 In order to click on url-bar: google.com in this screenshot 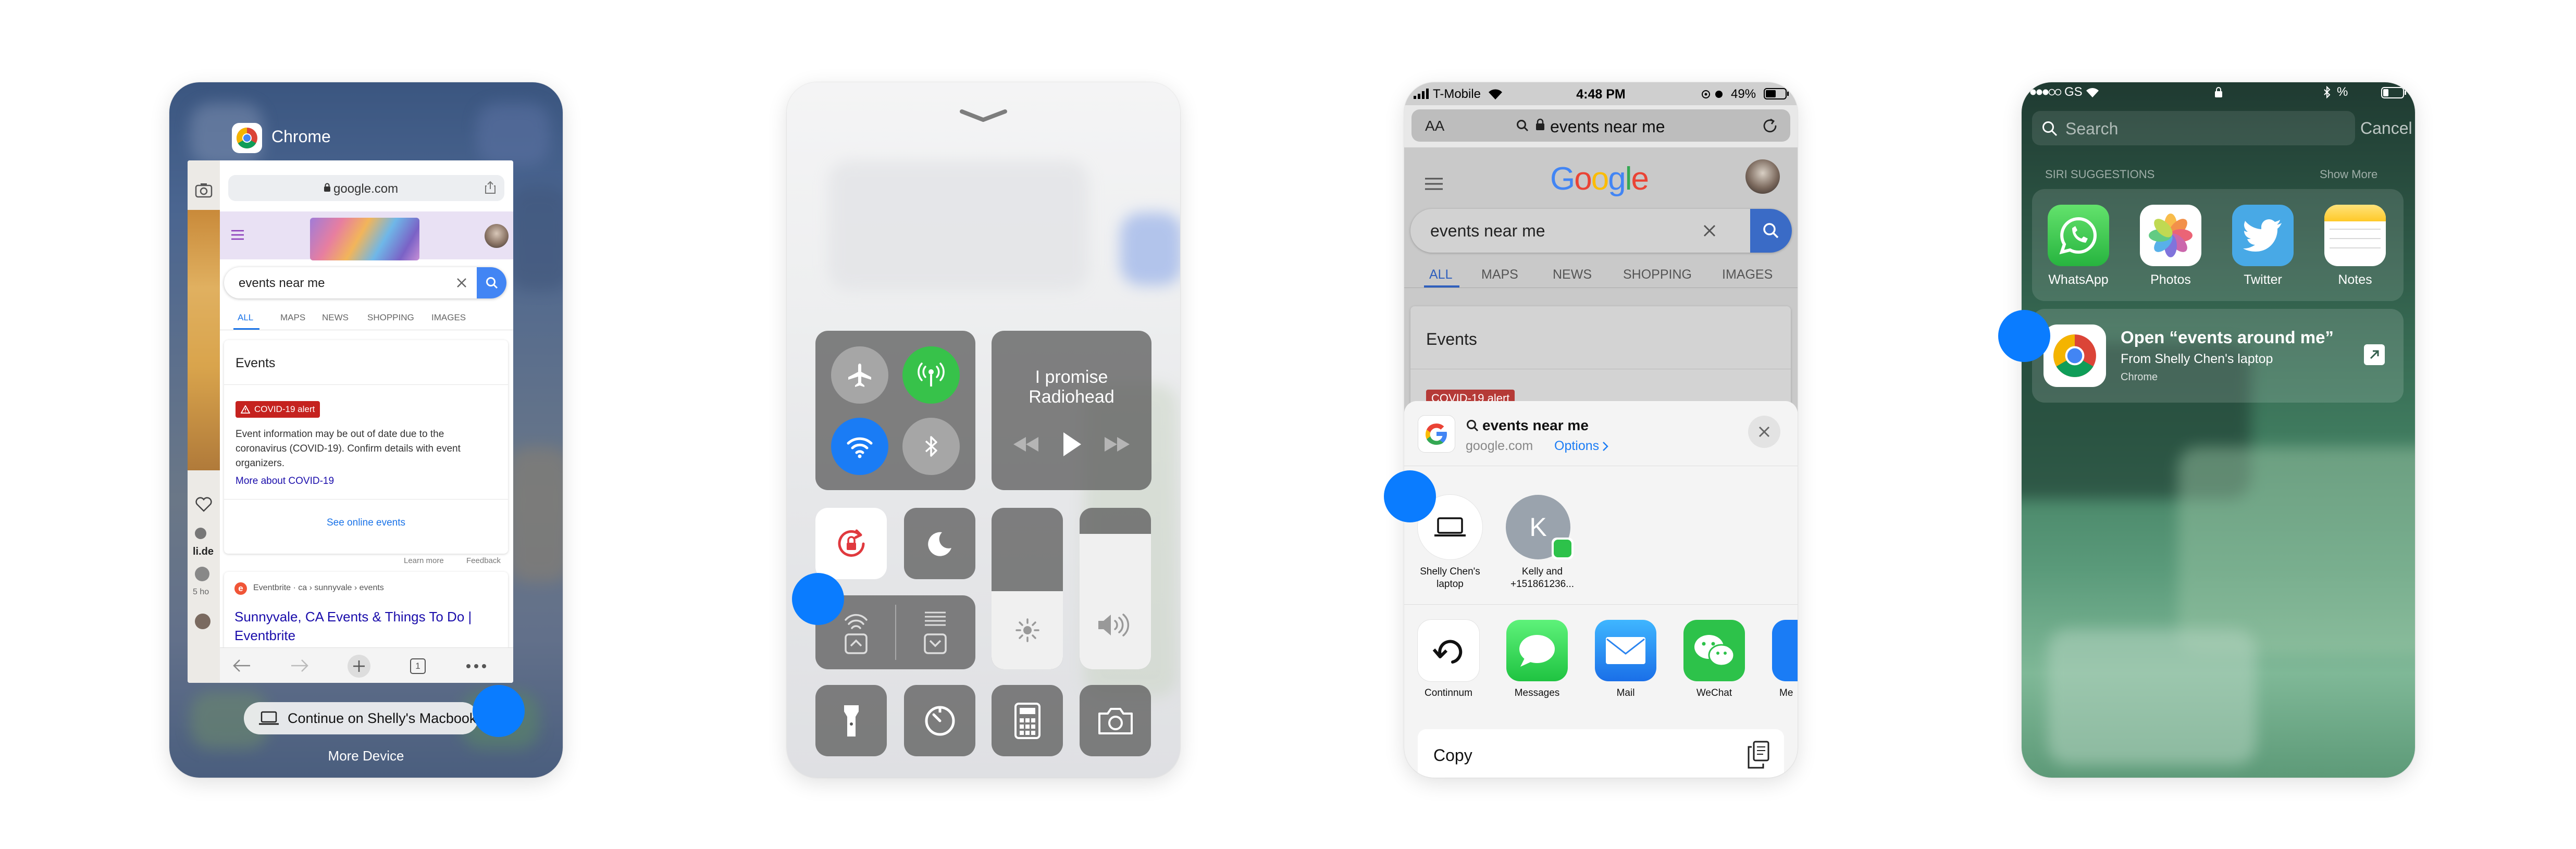, I will do `click(366, 188)`.